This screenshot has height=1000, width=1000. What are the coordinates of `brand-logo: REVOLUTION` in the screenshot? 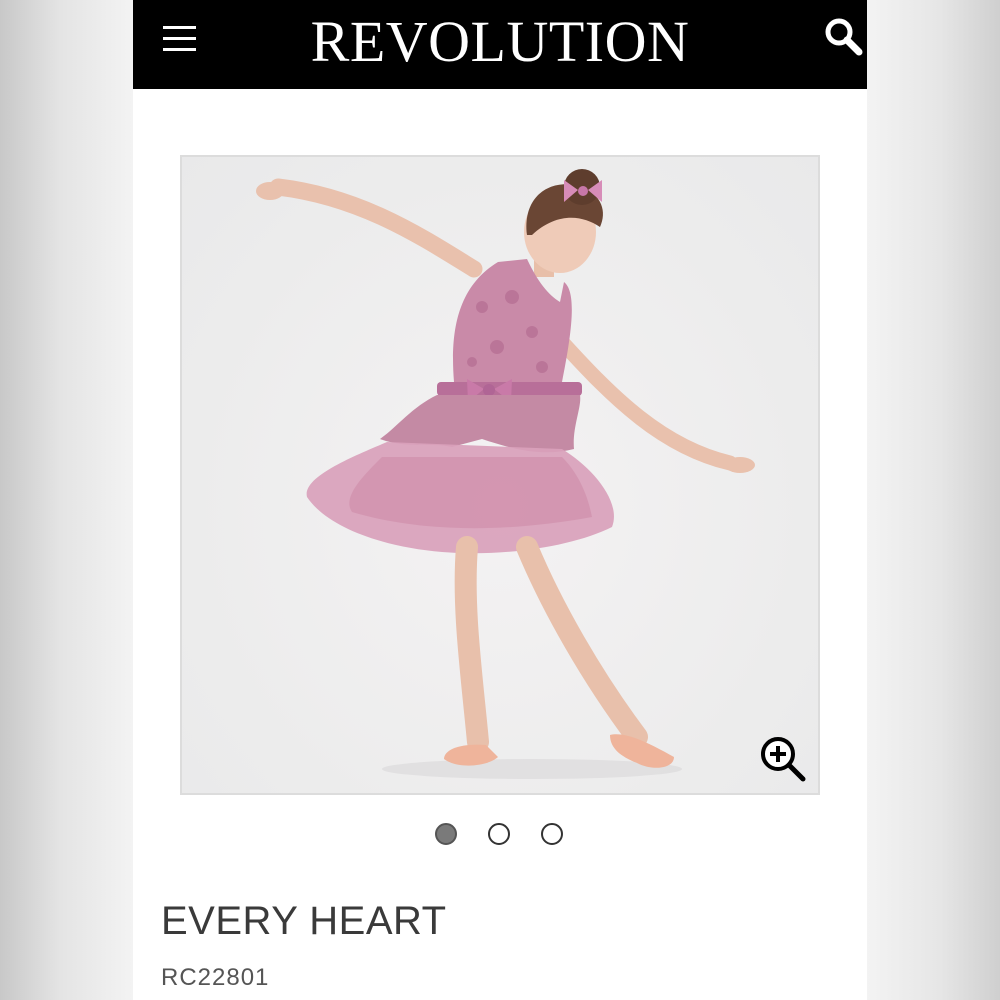 It's located at (500, 44).